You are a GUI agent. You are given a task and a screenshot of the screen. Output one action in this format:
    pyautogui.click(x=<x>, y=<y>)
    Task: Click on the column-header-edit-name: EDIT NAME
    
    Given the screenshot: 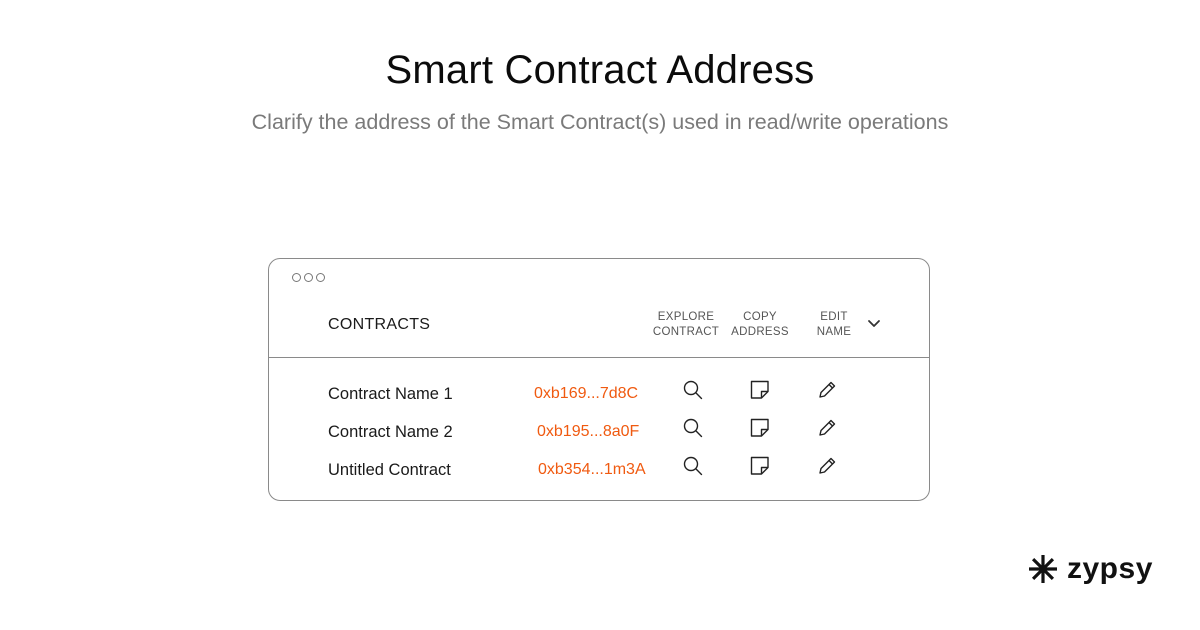 What is the action you would take?
    pyautogui.click(x=834, y=324)
    